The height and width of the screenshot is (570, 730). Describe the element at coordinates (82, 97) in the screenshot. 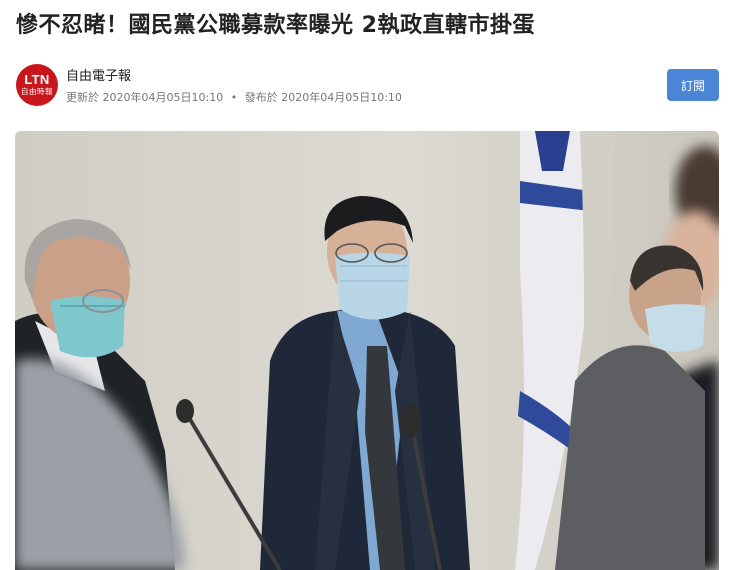

I see `updated-label: 更新於` at that location.